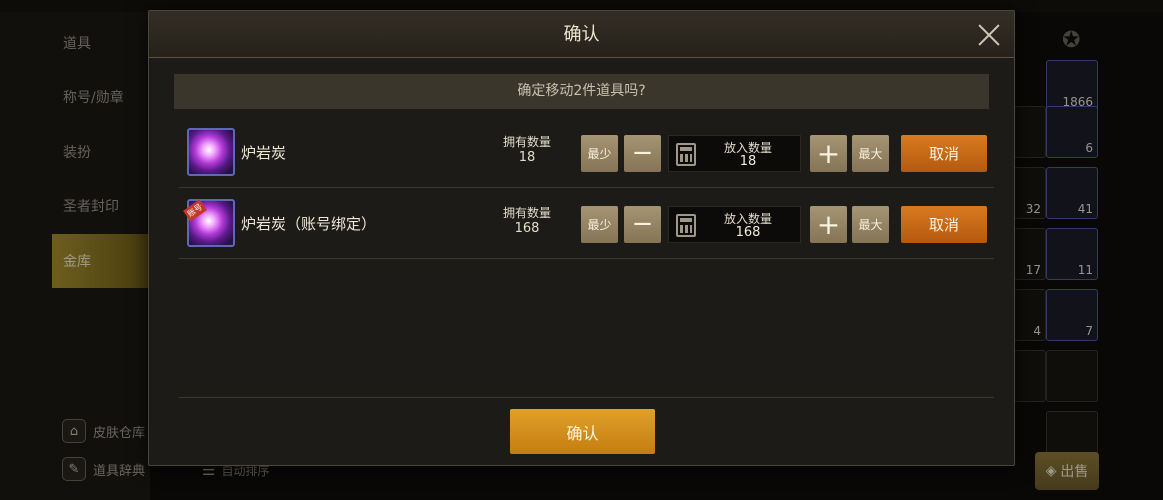 This screenshot has width=1163, height=500. Describe the element at coordinates (734, 153) in the screenshot. I see `quantity-input: 放入数量 18` at that location.